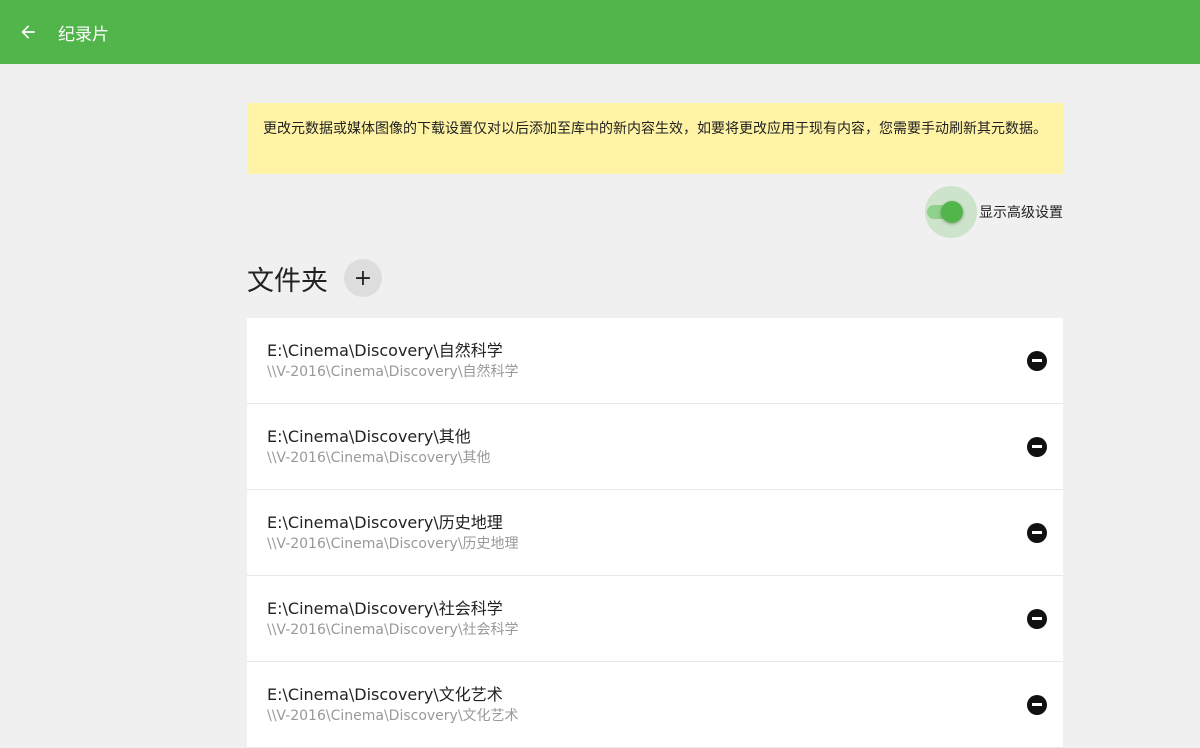  Describe the element at coordinates (393, 371) in the screenshot. I see `folder-network-path: \\V-2016\Cinema\Discovery\自然科学` at that location.